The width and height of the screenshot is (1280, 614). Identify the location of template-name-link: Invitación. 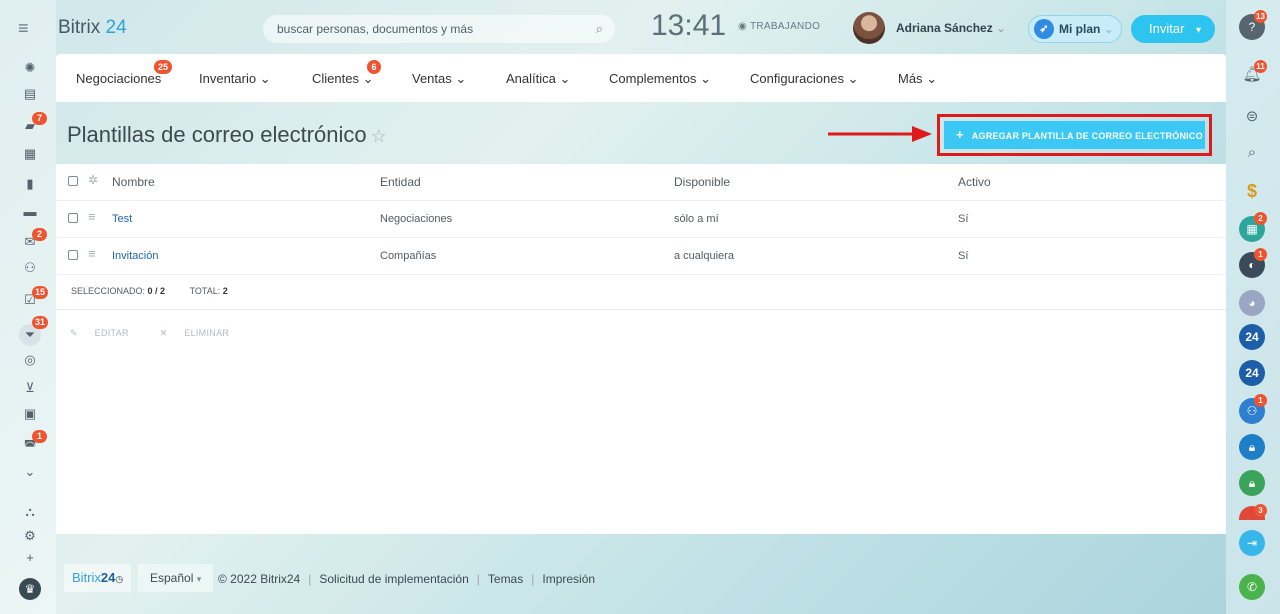
(135, 256).